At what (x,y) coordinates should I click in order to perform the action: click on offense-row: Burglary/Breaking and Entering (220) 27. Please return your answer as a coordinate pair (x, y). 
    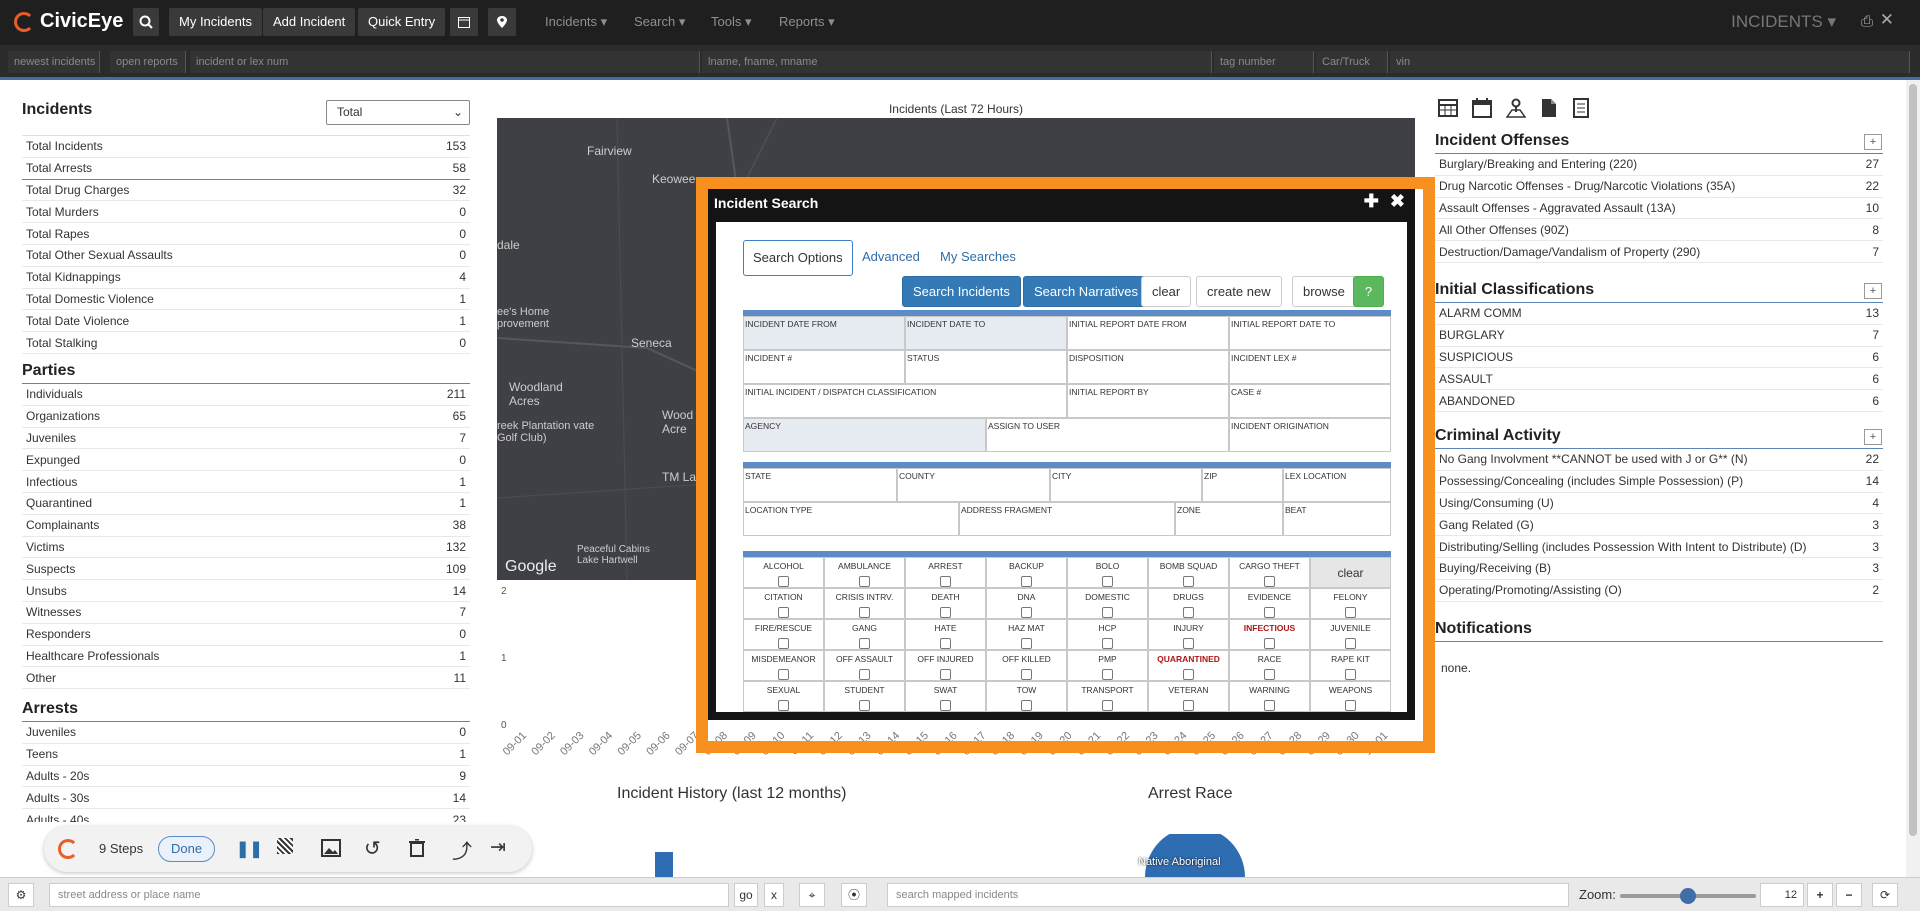
    Looking at the image, I should click on (1659, 165).